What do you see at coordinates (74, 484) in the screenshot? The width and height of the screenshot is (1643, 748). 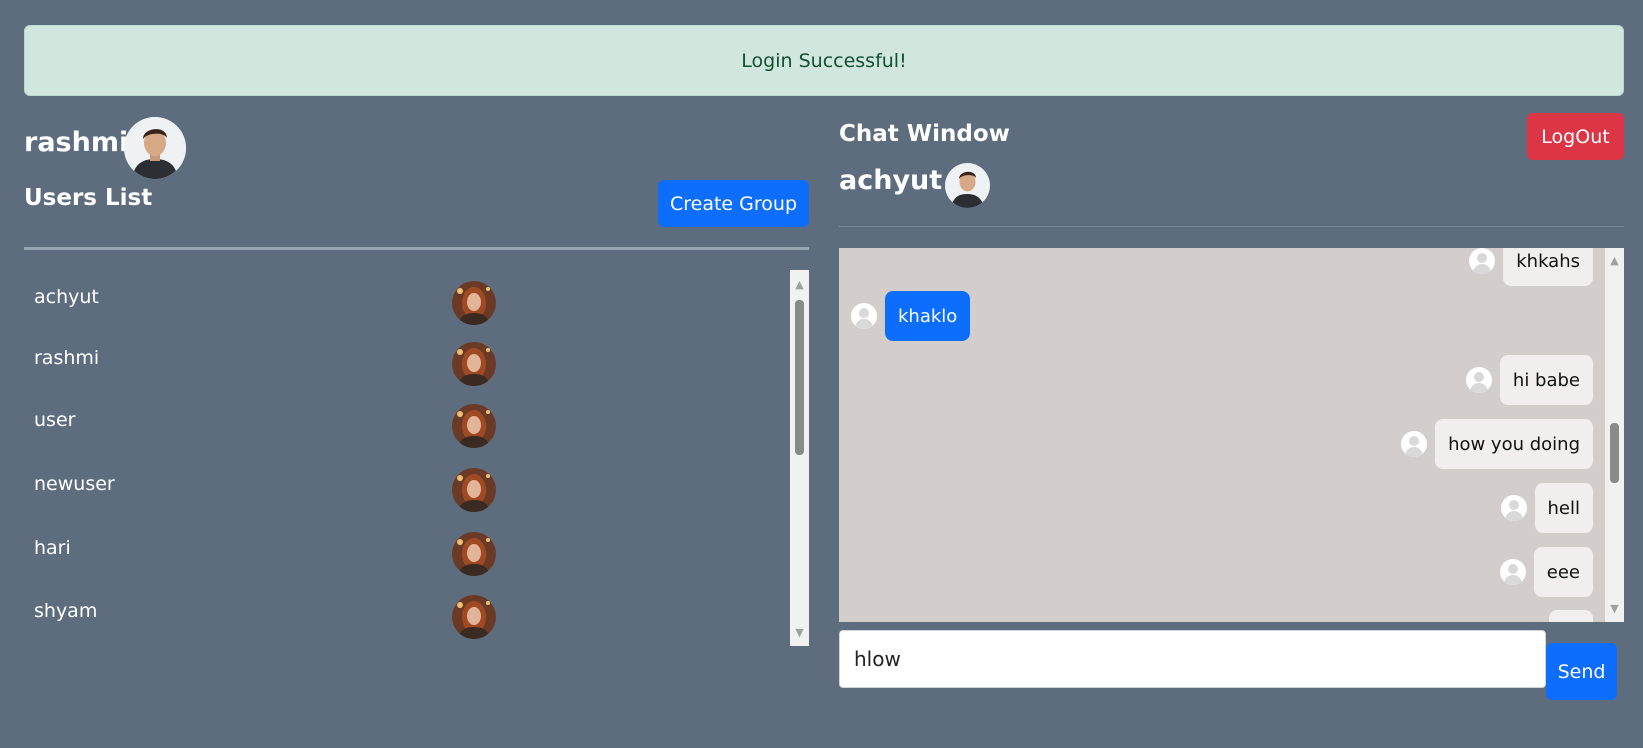 I see `user-name: newuser` at bounding box center [74, 484].